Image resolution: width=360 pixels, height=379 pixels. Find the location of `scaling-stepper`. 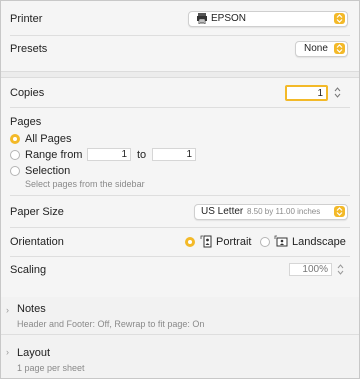

scaling-stepper is located at coordinates (340, 269).